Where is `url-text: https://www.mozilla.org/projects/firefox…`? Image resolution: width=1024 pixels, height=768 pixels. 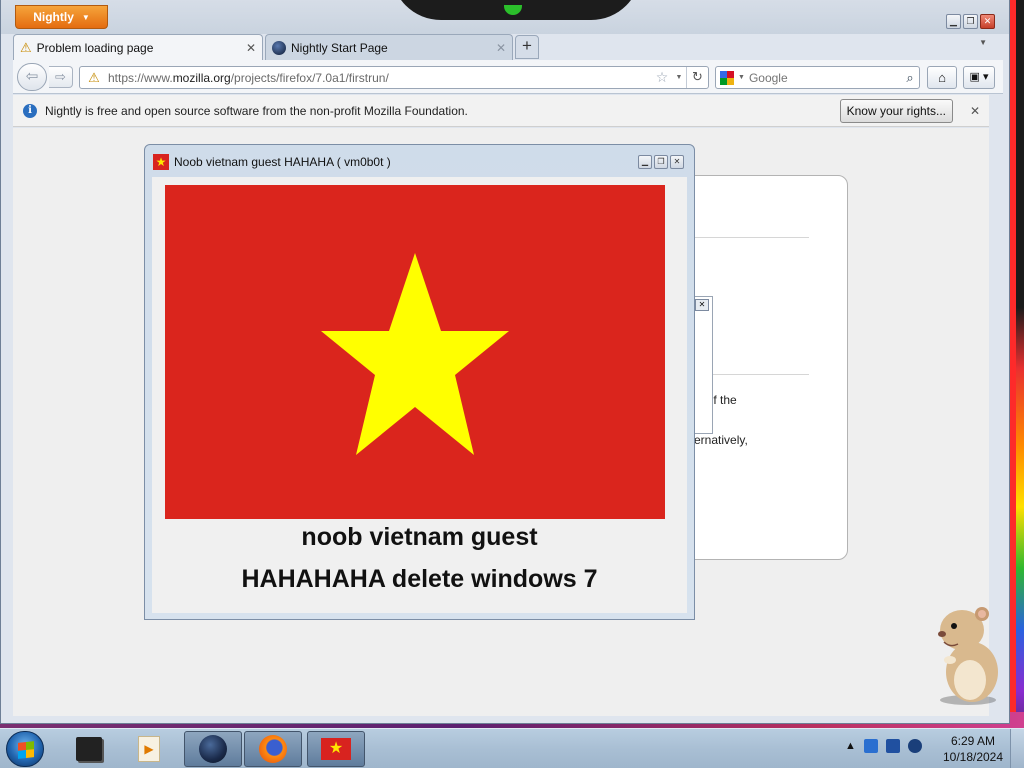
url-text: https://www.mozilla.org/projects/firefox… is located at coordinates (380, 78).